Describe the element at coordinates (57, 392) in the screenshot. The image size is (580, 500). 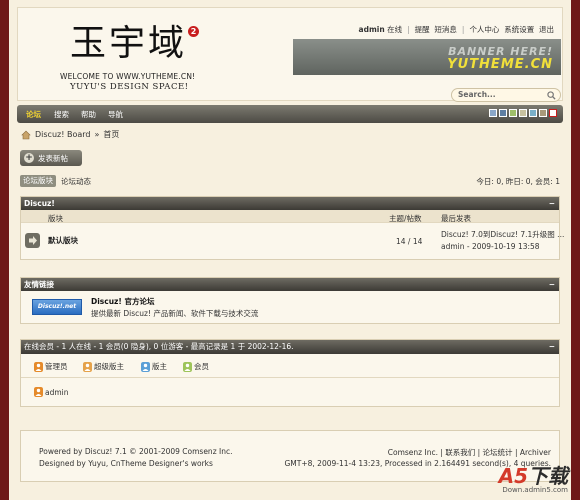
I see `online-username: admin` at that location.